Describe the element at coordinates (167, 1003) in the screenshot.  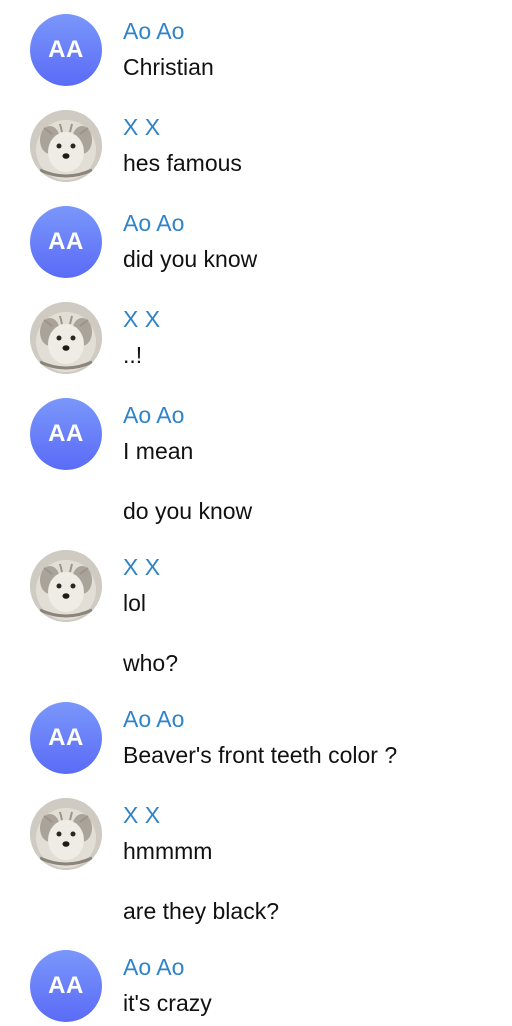
I see `message-text: it's crazy` at that location.